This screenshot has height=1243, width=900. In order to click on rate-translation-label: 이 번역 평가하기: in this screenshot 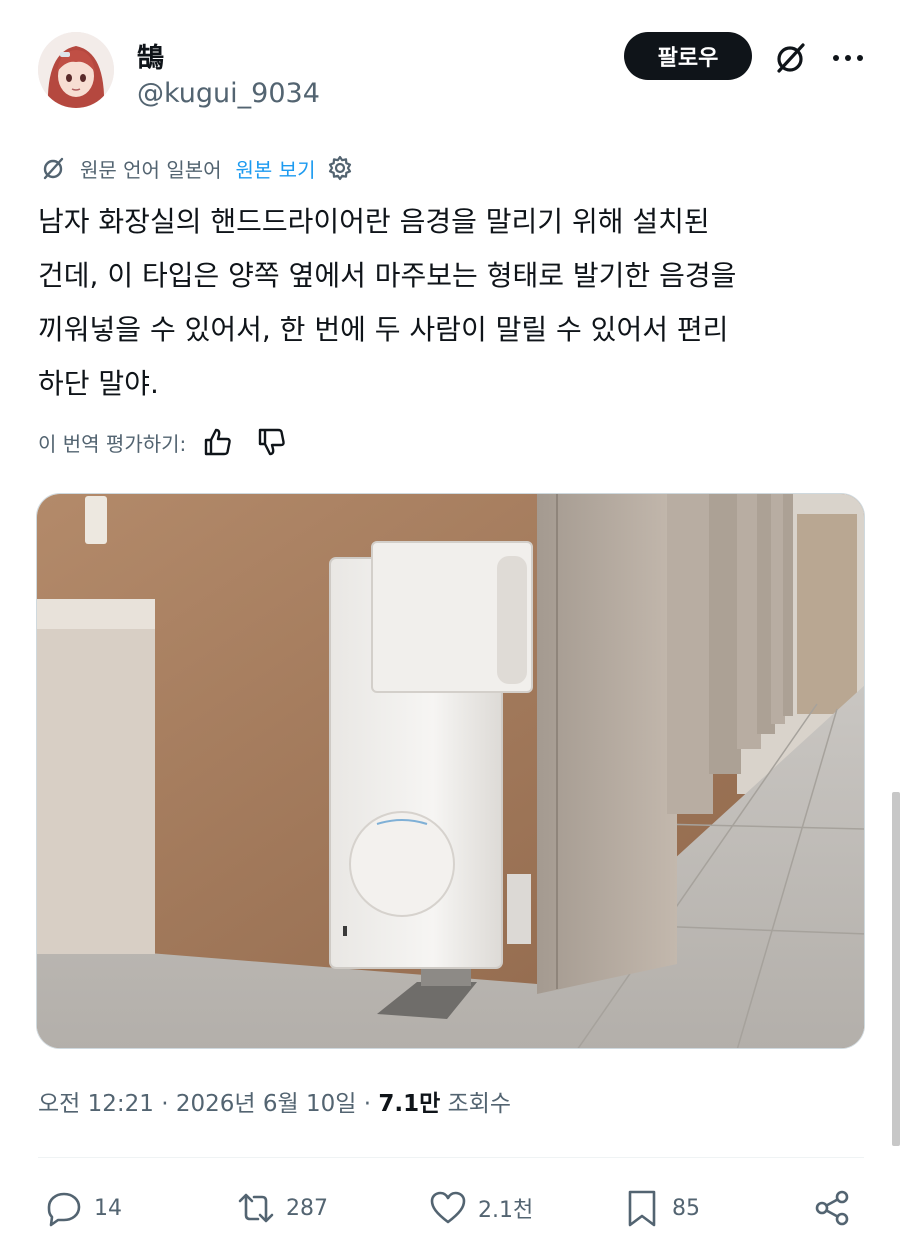, I will do `click(112, 443)`.